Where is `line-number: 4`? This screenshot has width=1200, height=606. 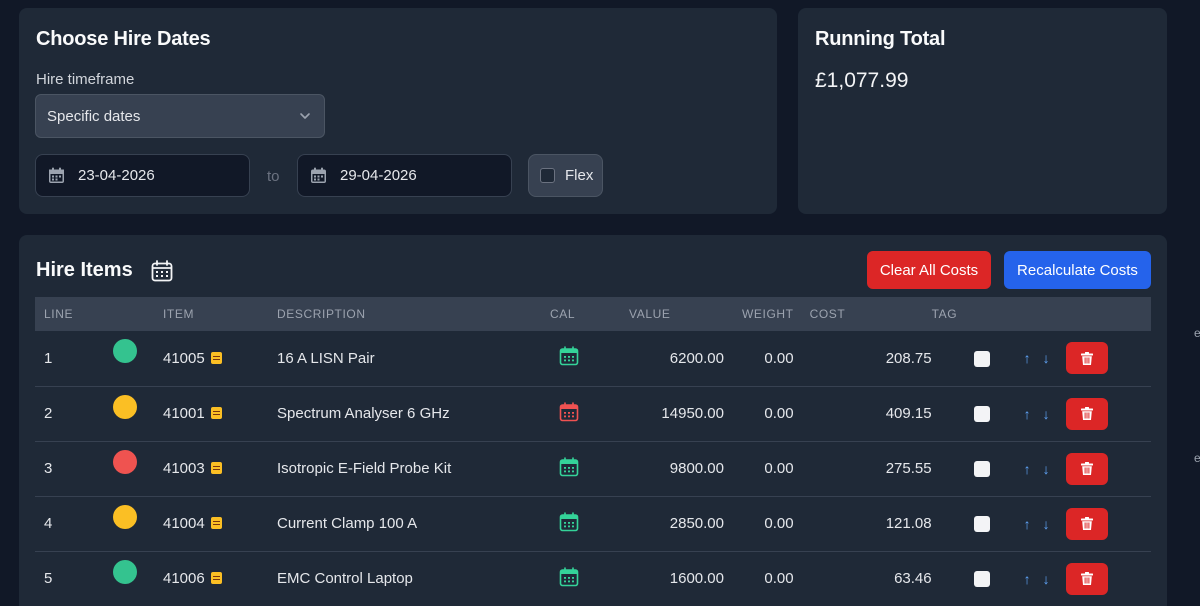 line-number: 4 is located at coordinates (48, 523).